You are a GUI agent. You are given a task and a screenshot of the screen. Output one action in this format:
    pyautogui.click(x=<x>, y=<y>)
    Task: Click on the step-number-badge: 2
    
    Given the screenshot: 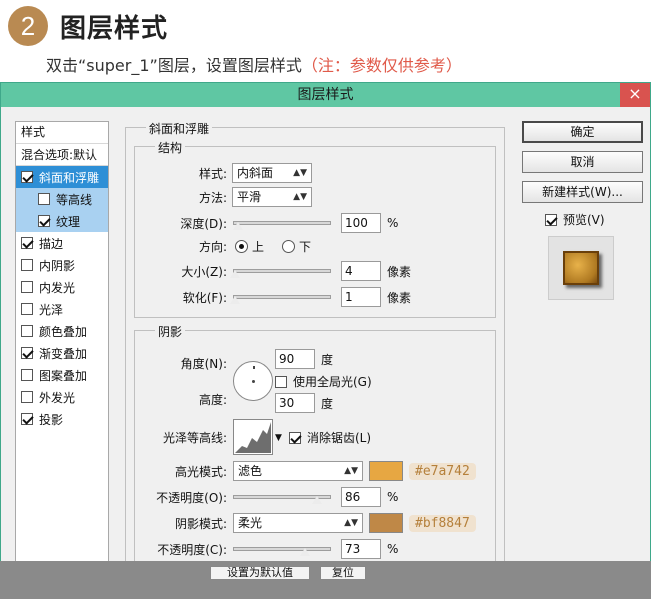 What is the action you would take?
    pyautogui.click(x=28, y=26)
    